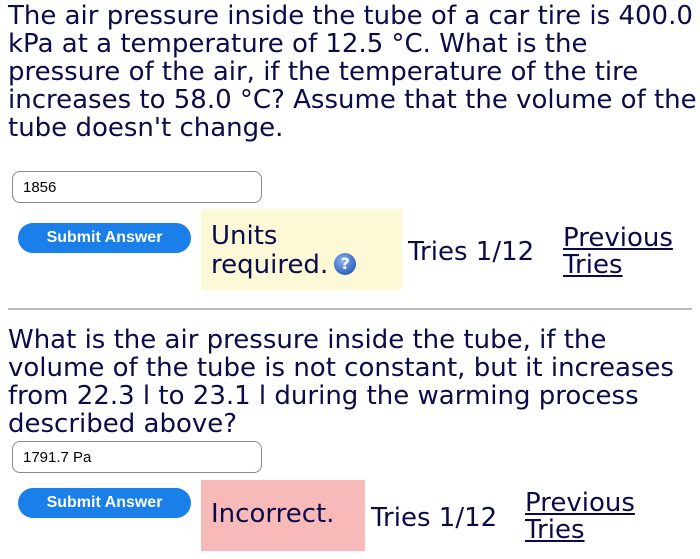 Image resolution: width=700 pixels, height=559 pixels. I want to click on previous-tries-2-link: Previous Tries, so click(580, 517).